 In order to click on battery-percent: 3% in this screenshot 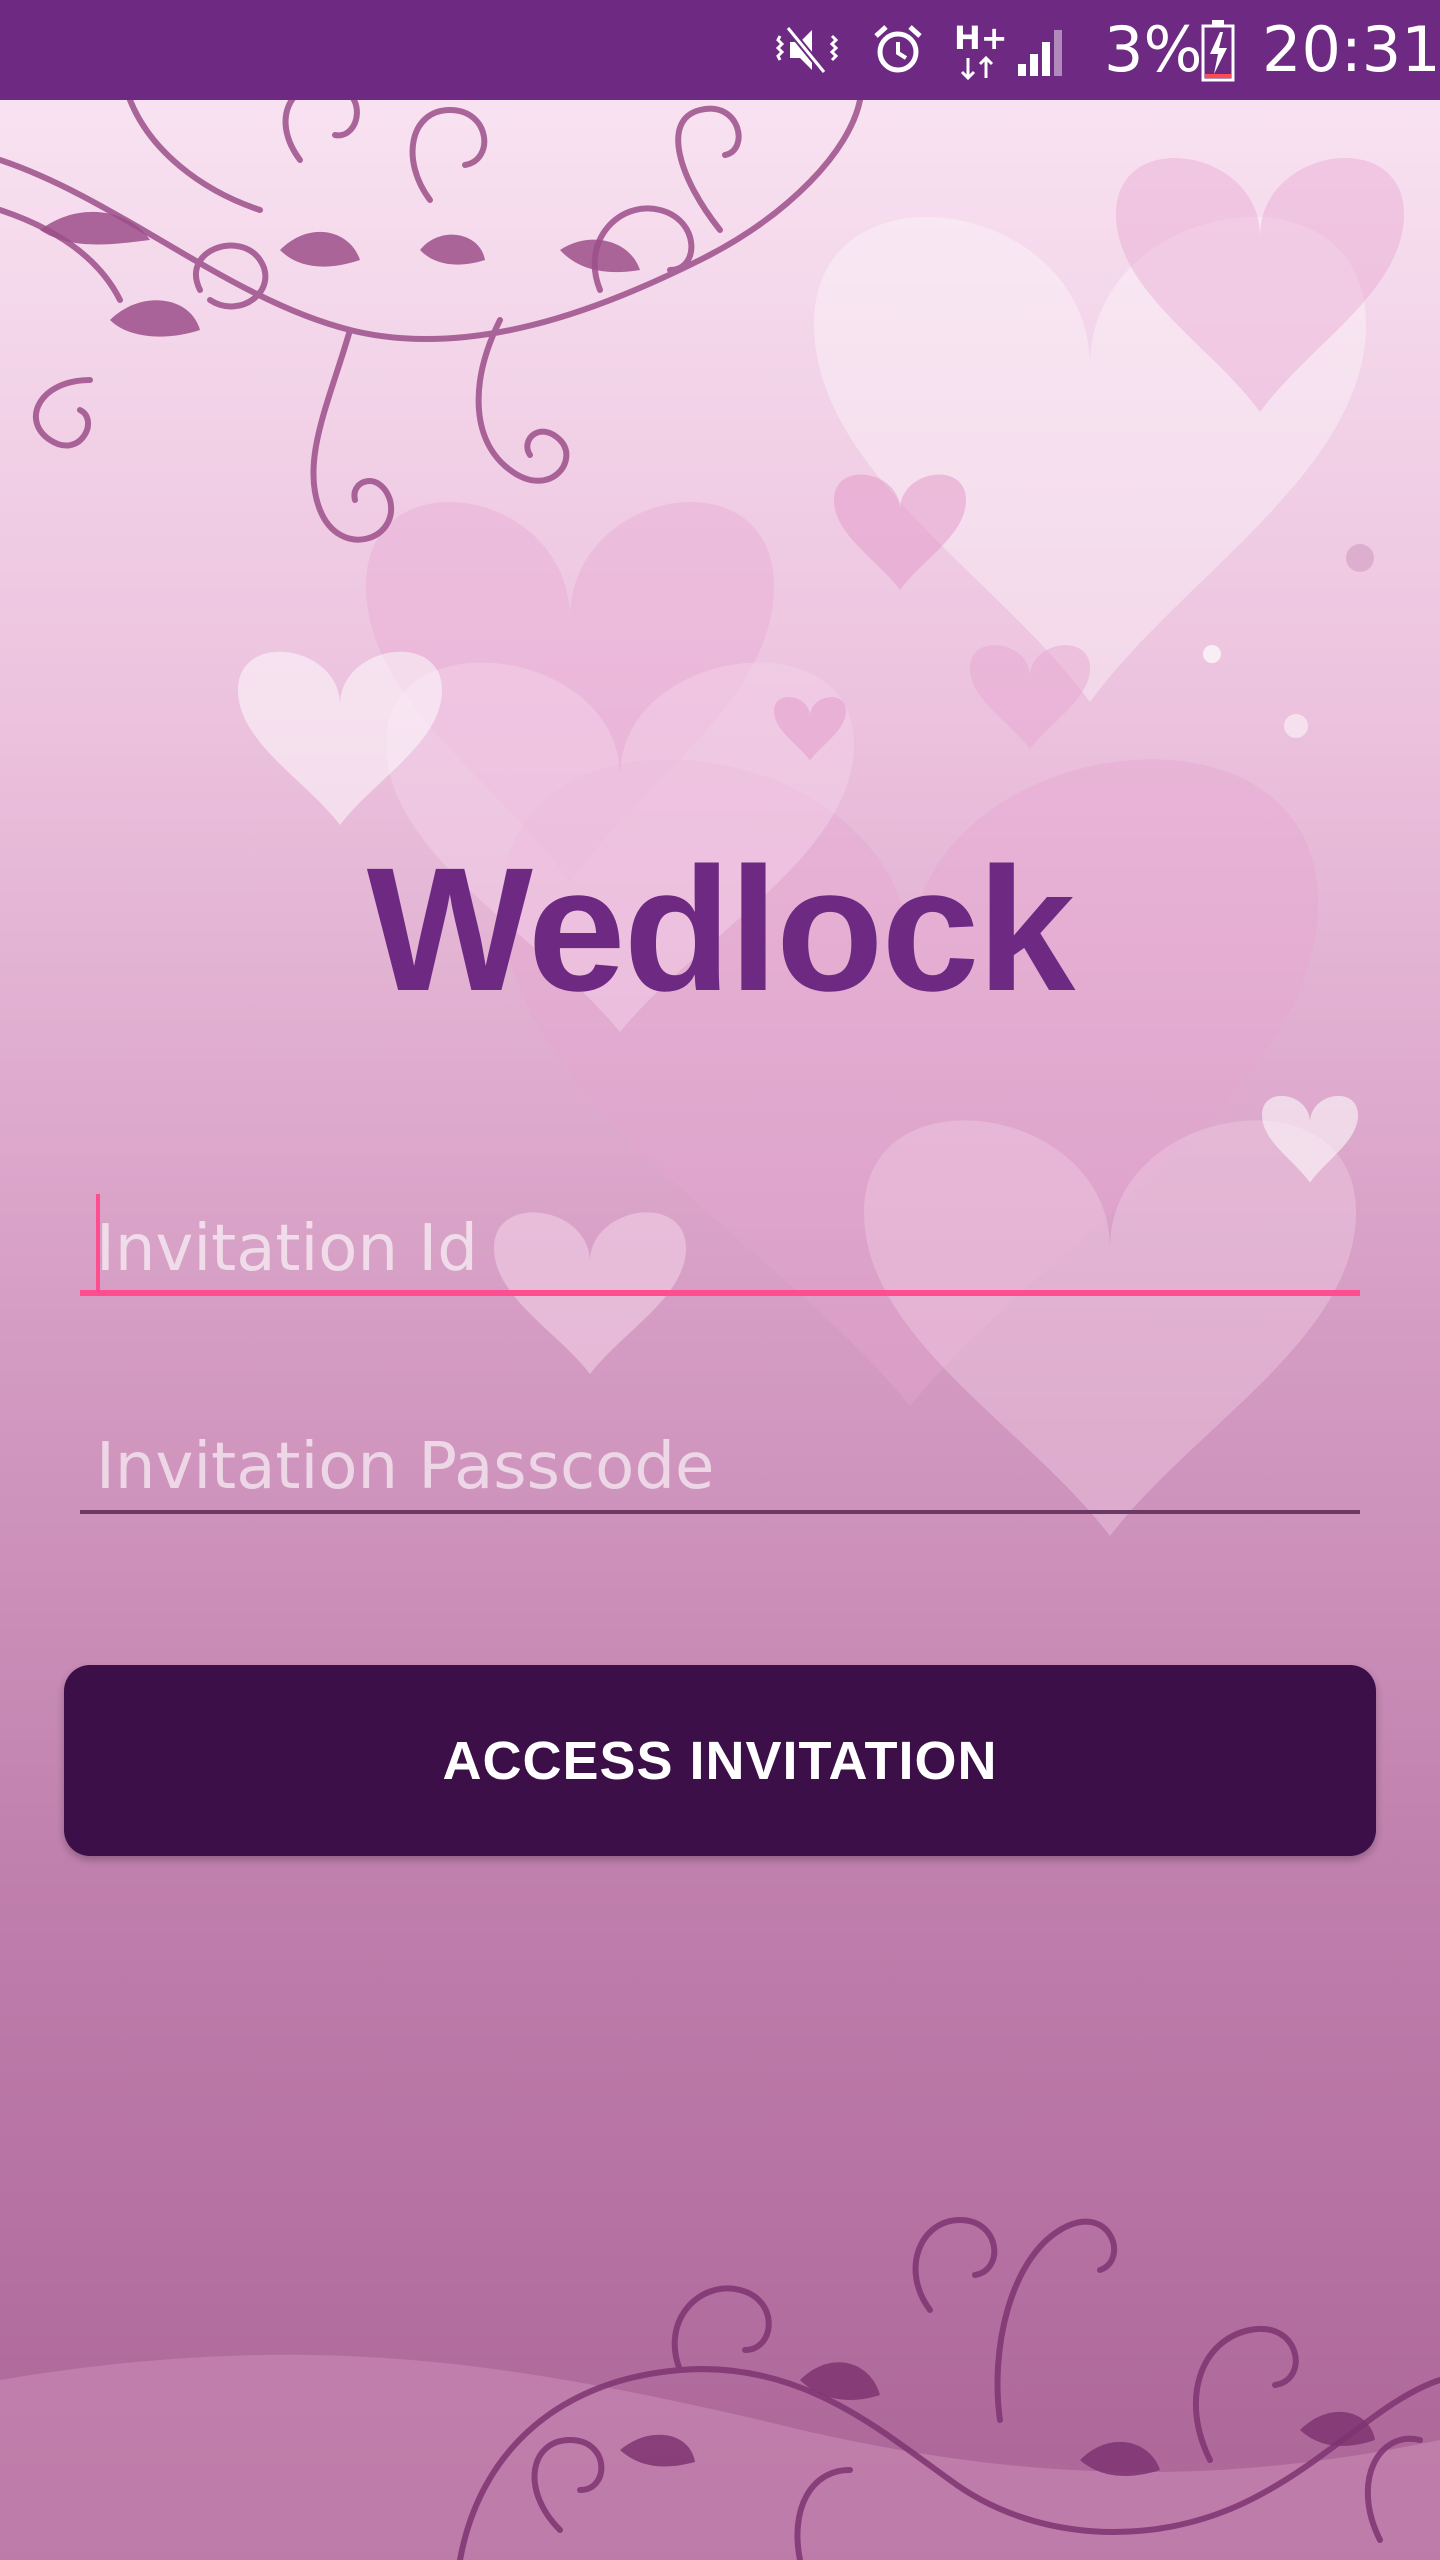, I will do `click(1153, 49)`.